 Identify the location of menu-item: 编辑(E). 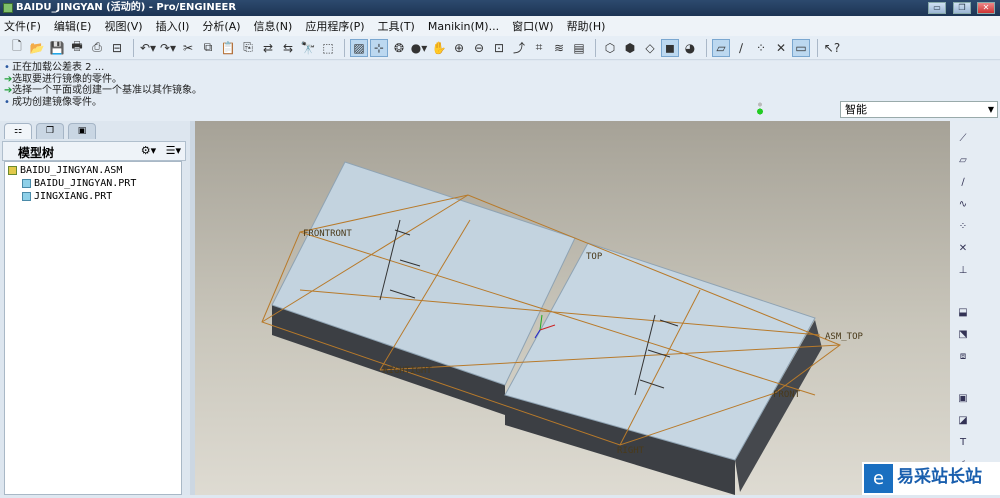
(73, 26).